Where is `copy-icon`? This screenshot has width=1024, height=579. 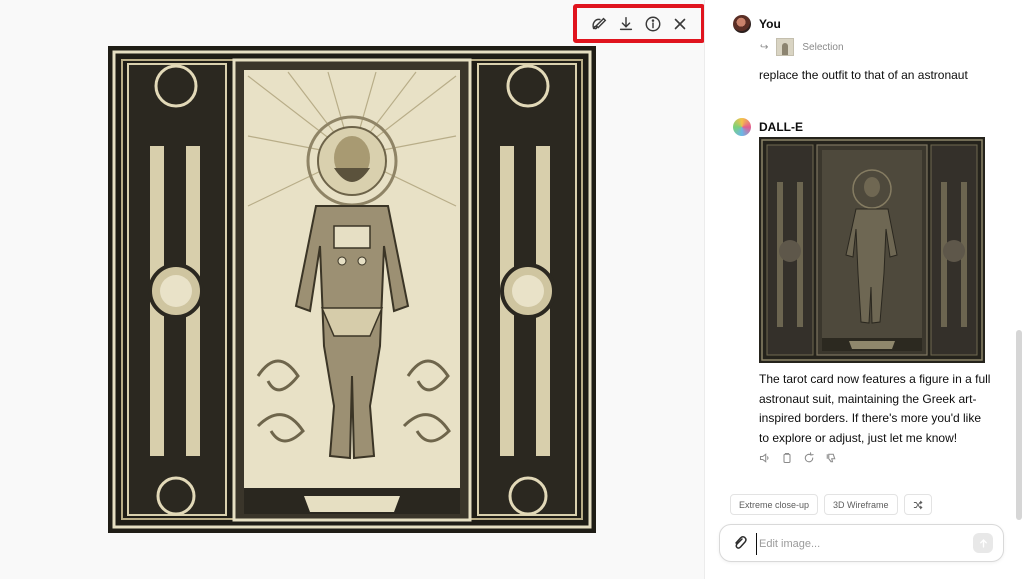 copy-icon is located at coordinates (787, 458).